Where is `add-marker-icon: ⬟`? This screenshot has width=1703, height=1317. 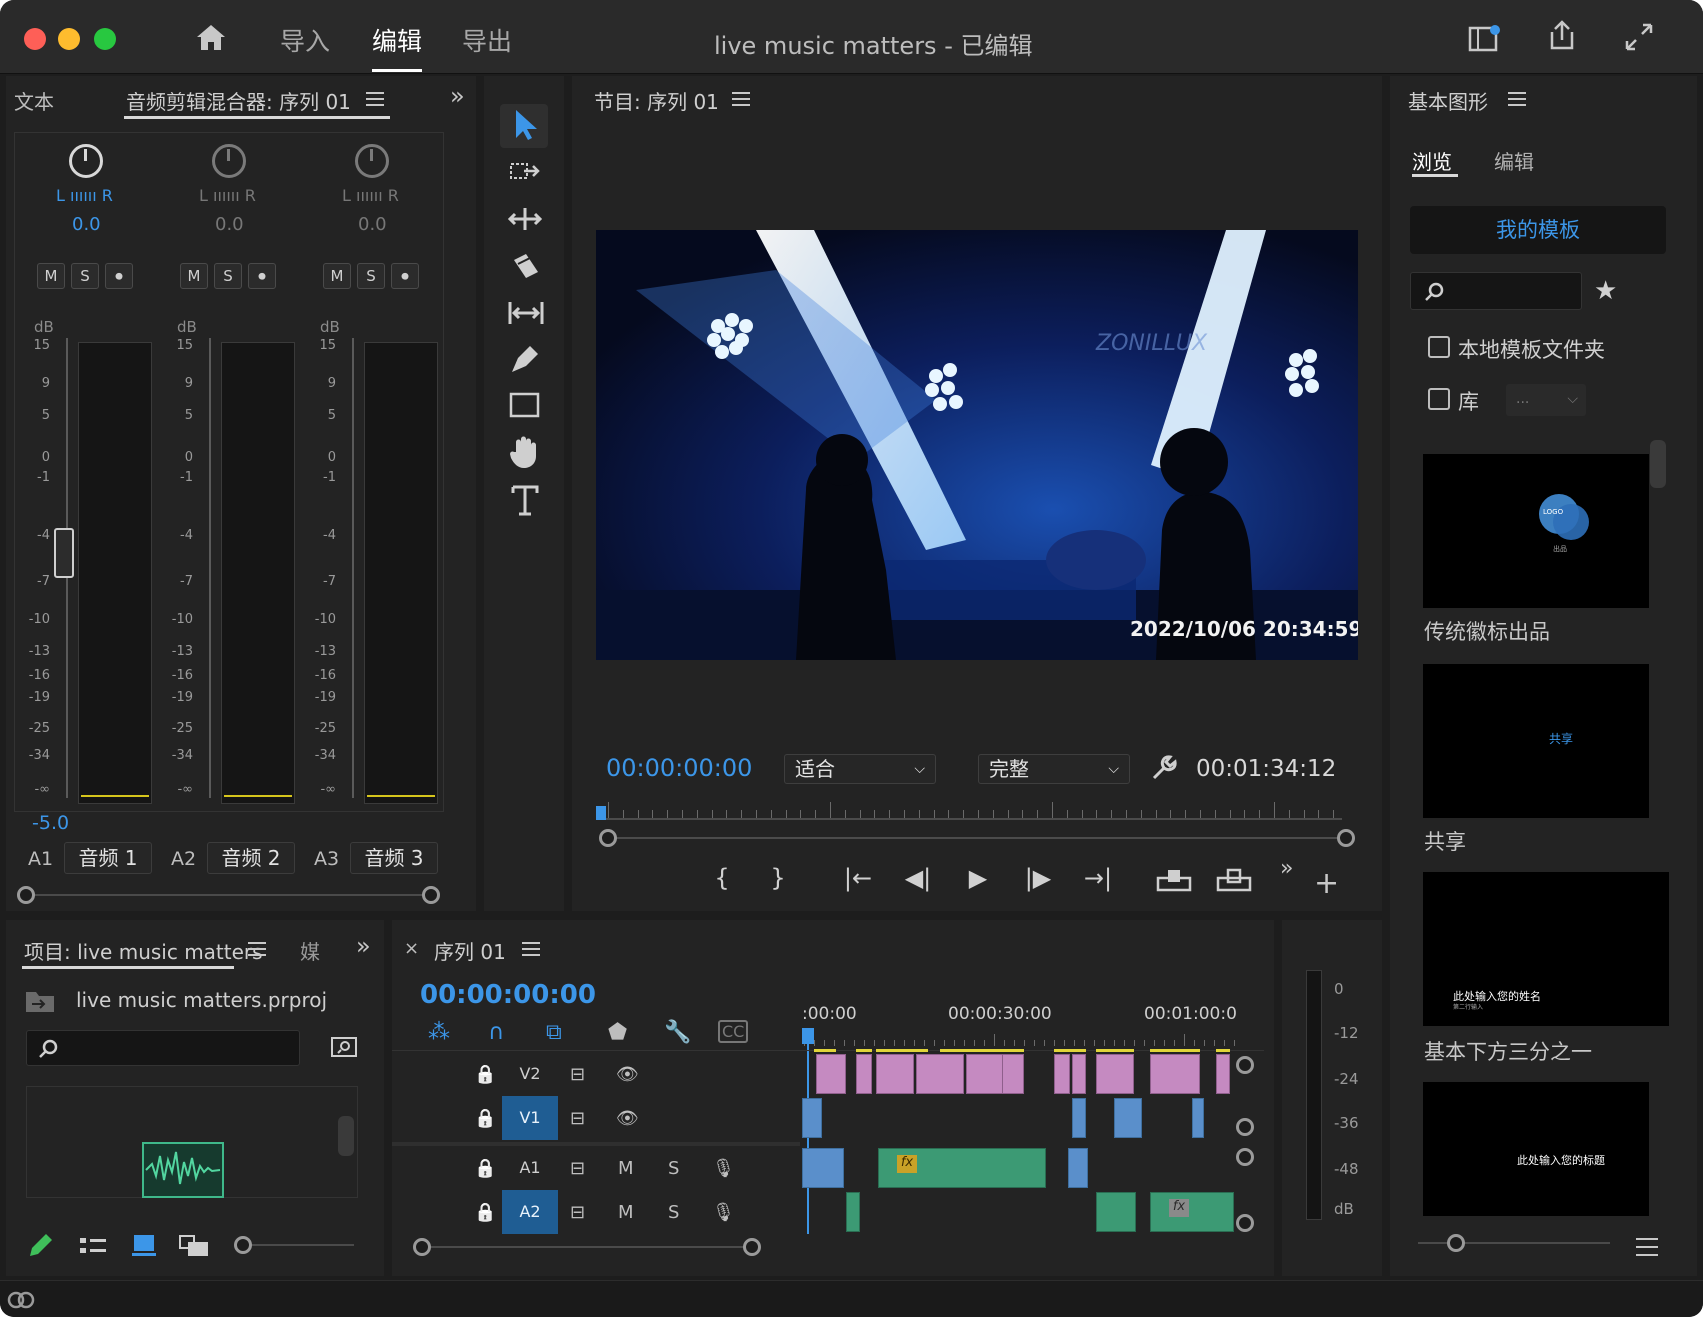 add-marker-icon: ⬟ is located at coordinates (617, 1032).